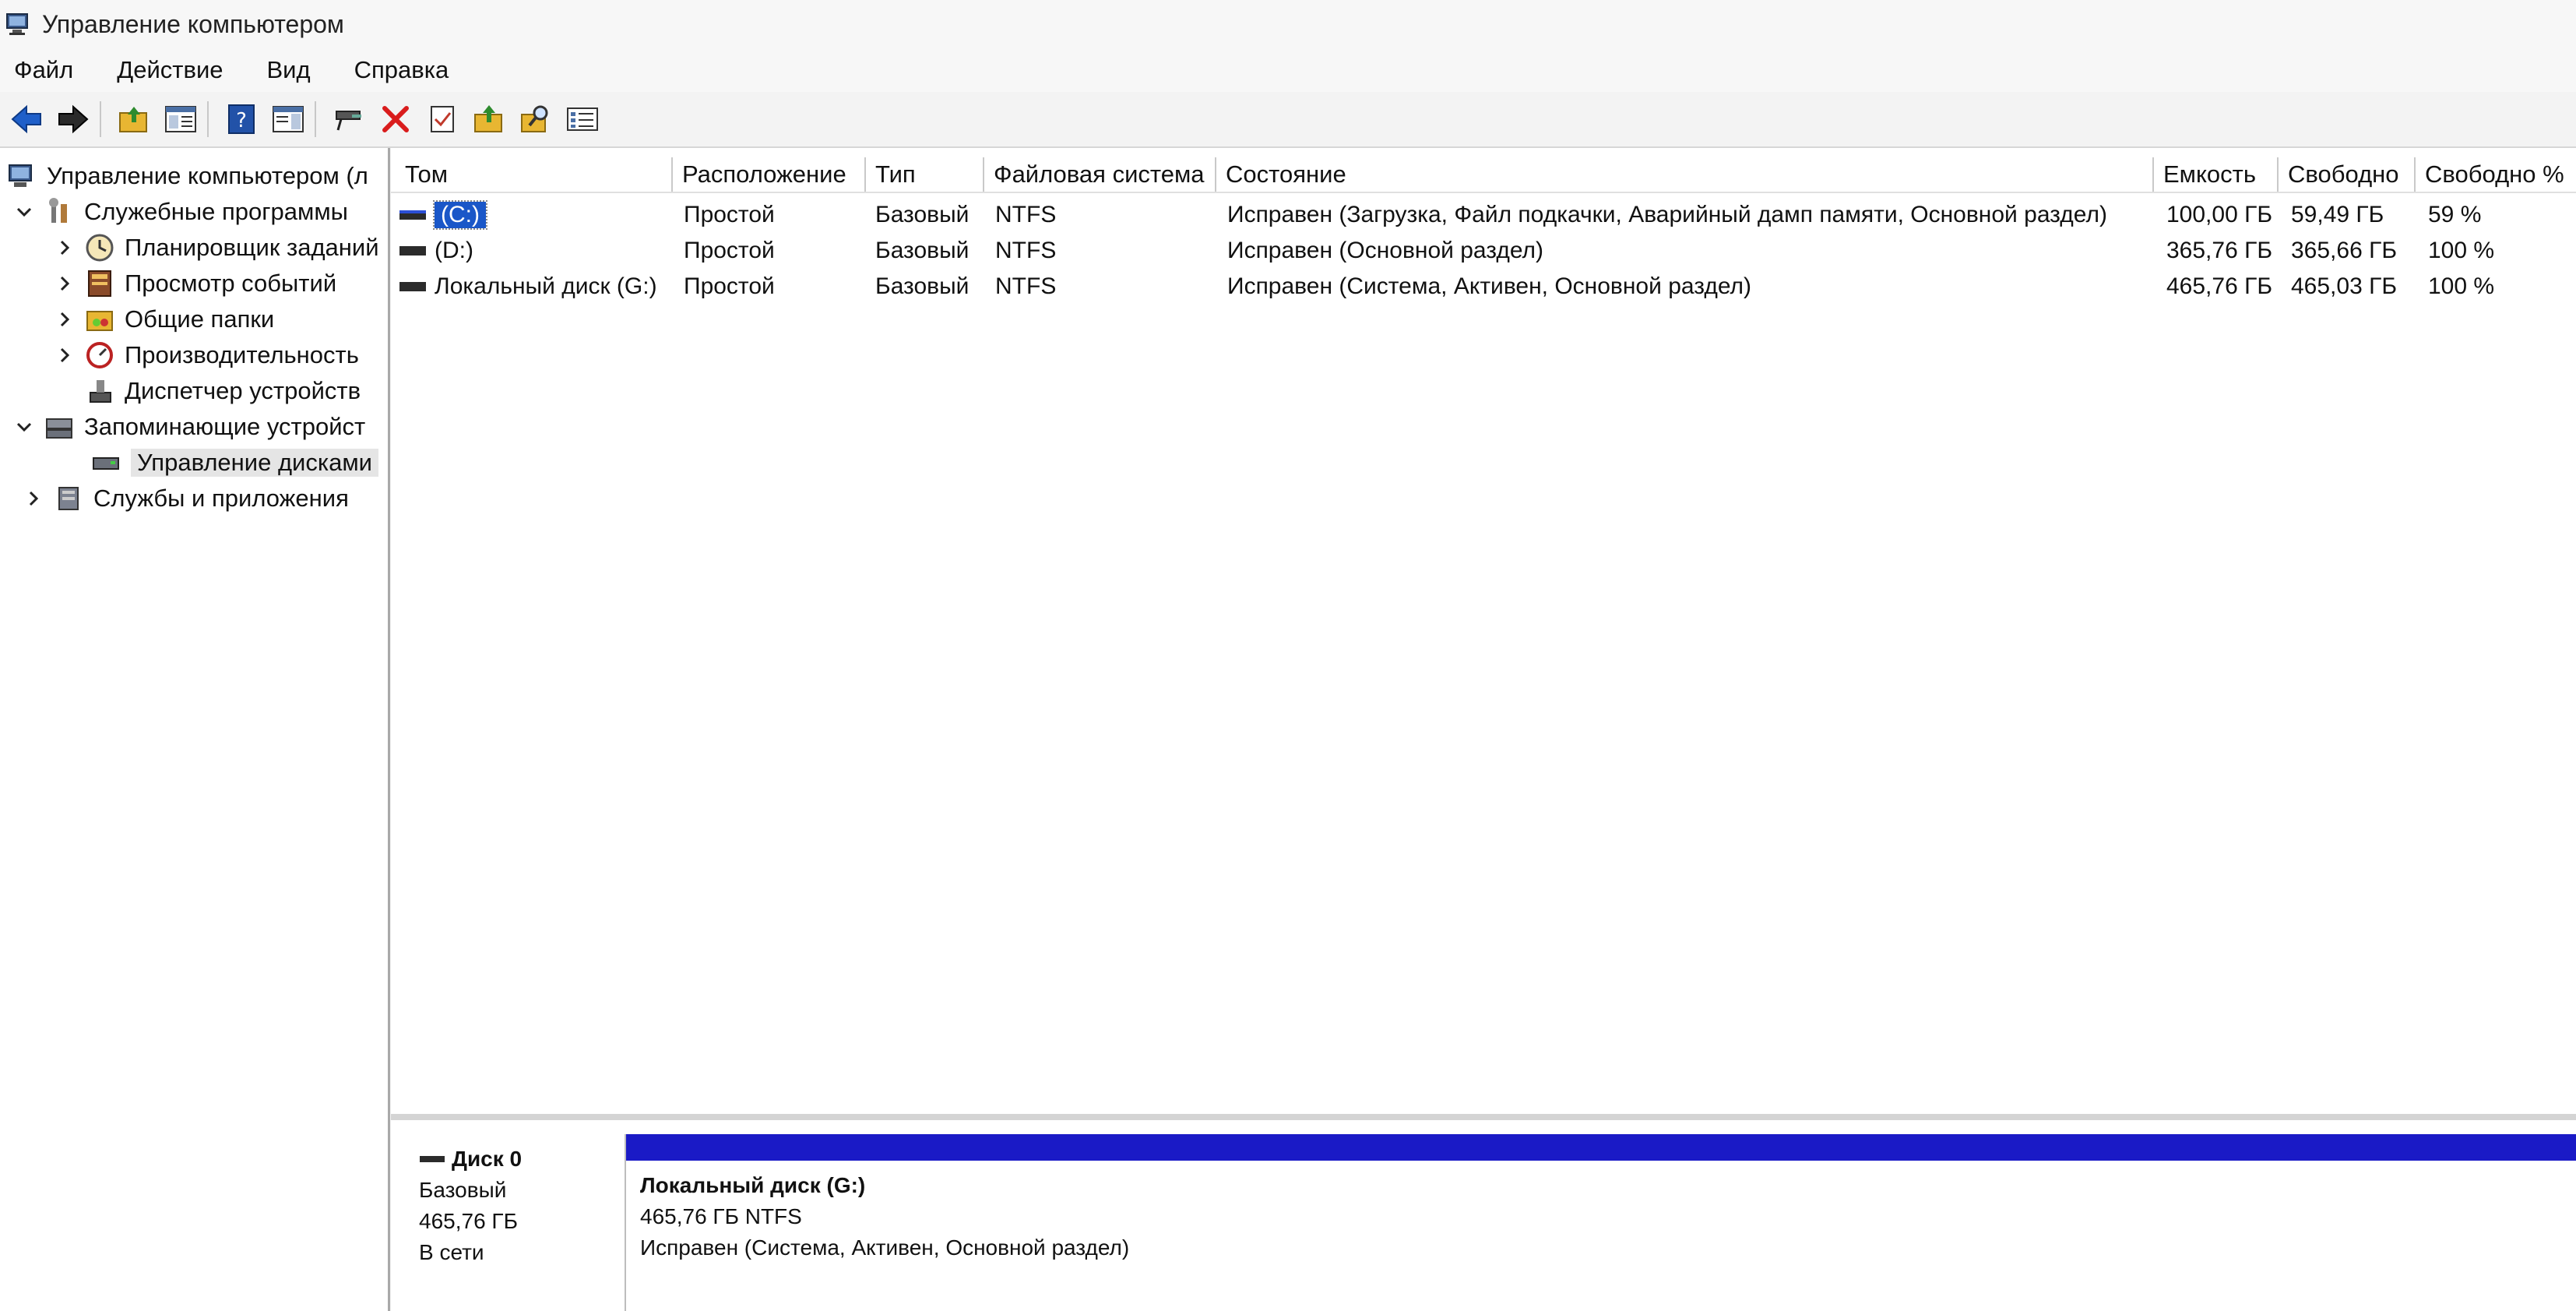  I want to click on column-header-type: Тип, so click(925, 174).